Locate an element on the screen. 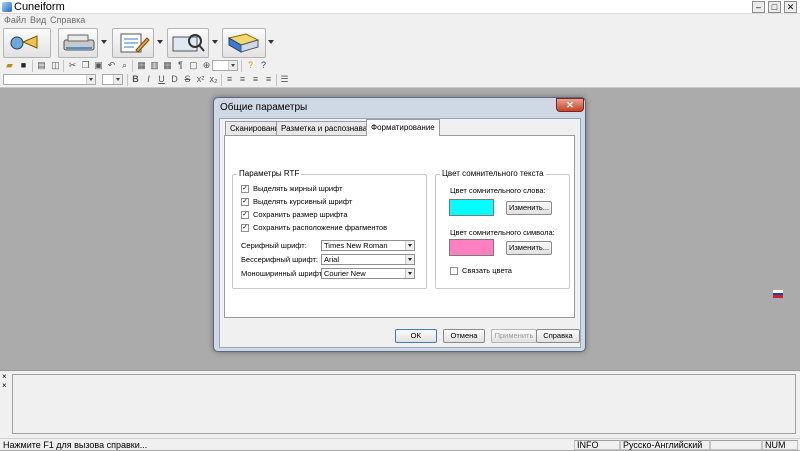 Image resolution: width=800 pixels, height=451 pixels. grid-icon: ▦ is located at coordinates (167, 65).